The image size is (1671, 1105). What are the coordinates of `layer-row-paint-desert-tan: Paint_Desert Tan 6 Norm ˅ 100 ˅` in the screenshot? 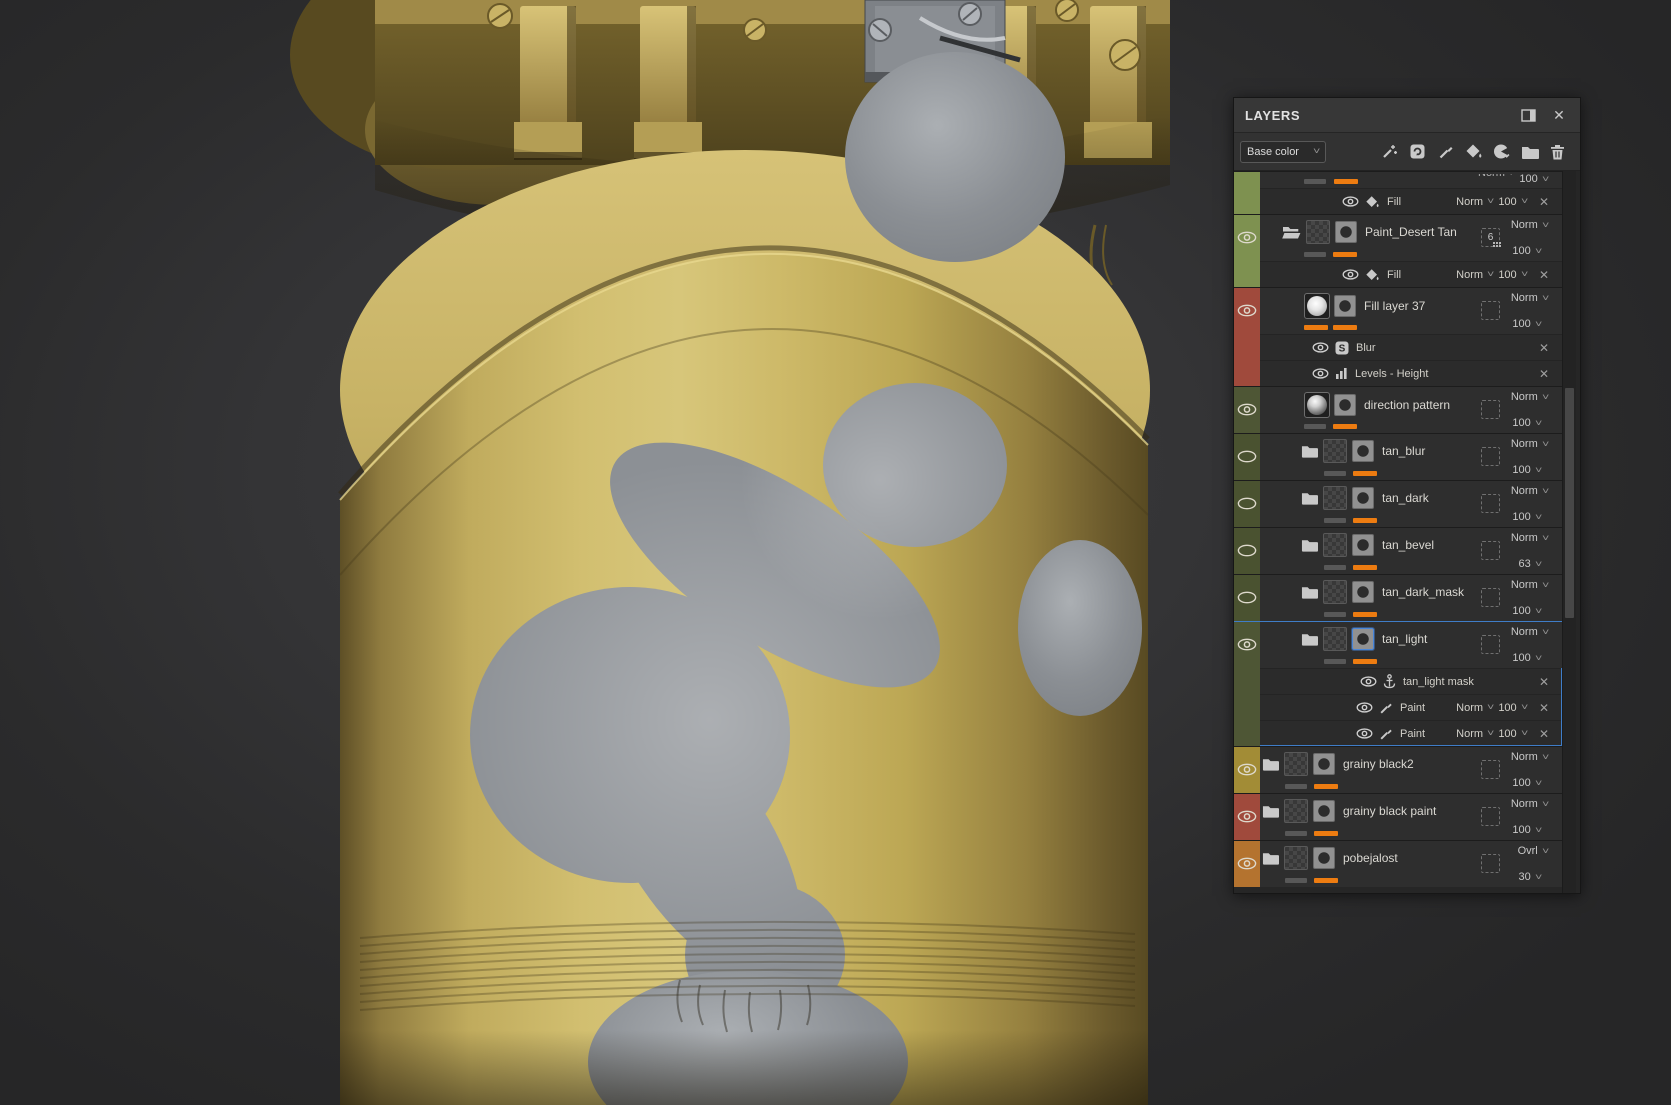 It's located at (1411, 238).